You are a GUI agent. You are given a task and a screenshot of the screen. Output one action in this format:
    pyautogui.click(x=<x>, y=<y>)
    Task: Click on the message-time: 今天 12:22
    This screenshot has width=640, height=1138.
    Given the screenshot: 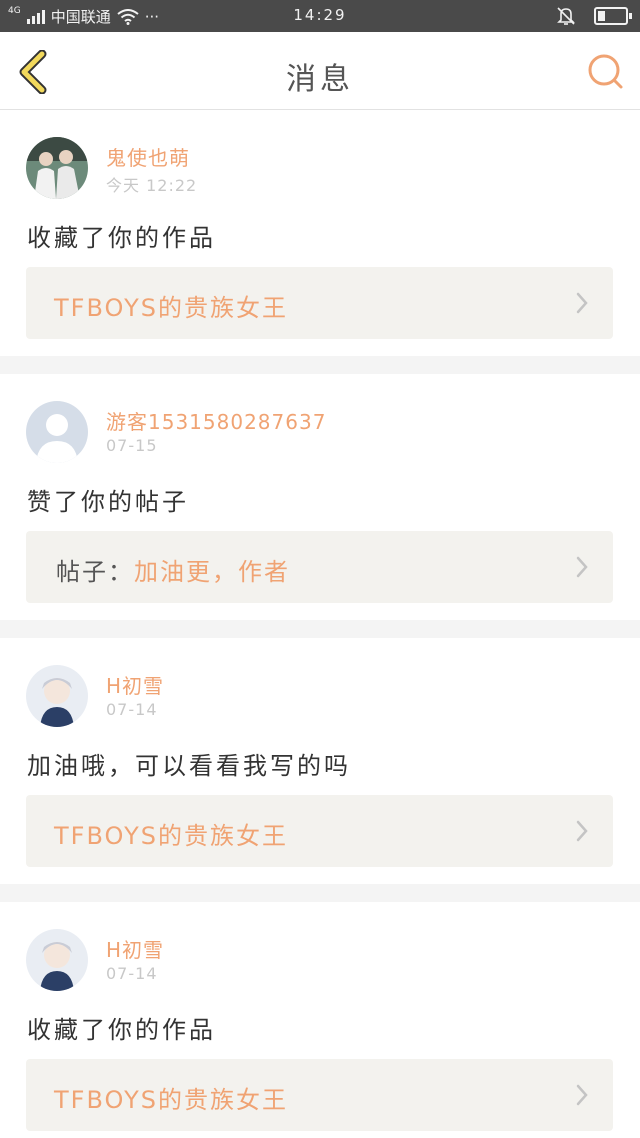 What is the action you would take?
    pyautogui.click(x=152, y=185)
    